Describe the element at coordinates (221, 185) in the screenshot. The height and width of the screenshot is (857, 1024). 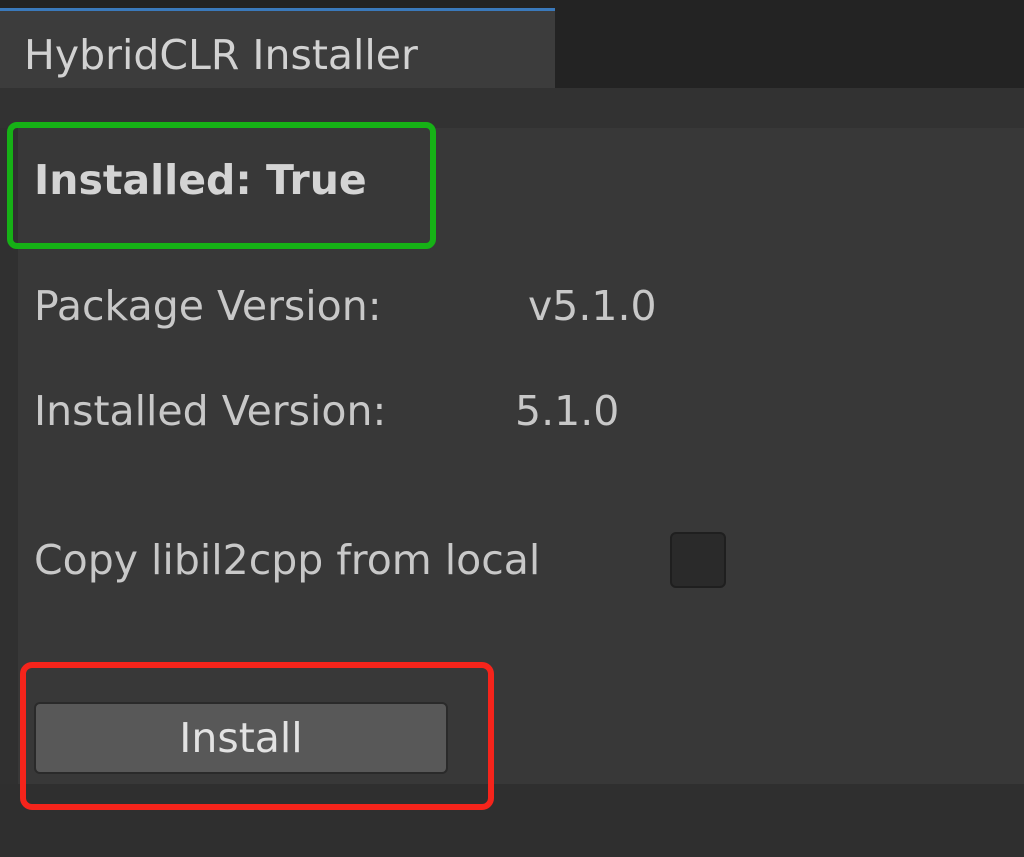
I see `status-highlight-box` at that location.